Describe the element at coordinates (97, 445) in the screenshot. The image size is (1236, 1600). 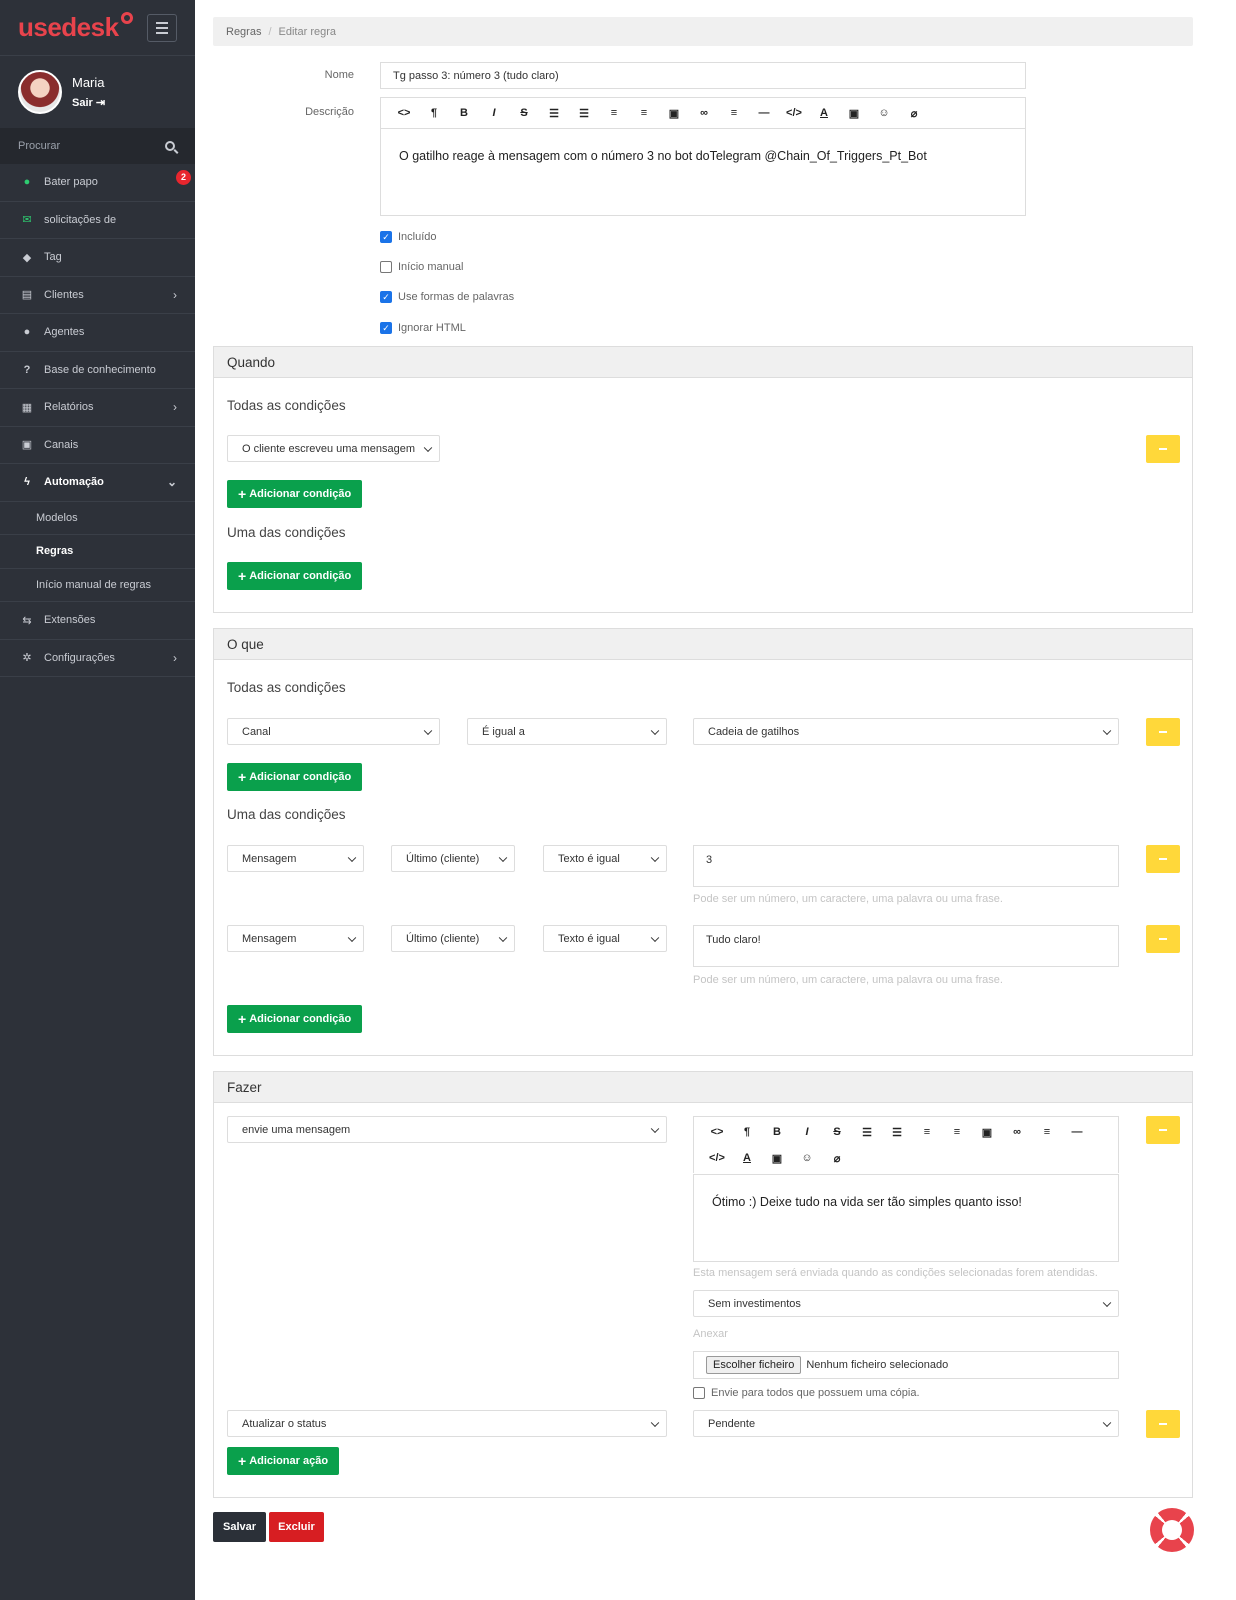
I see `sidebar-item-channels: ▣ Canais` at that location.